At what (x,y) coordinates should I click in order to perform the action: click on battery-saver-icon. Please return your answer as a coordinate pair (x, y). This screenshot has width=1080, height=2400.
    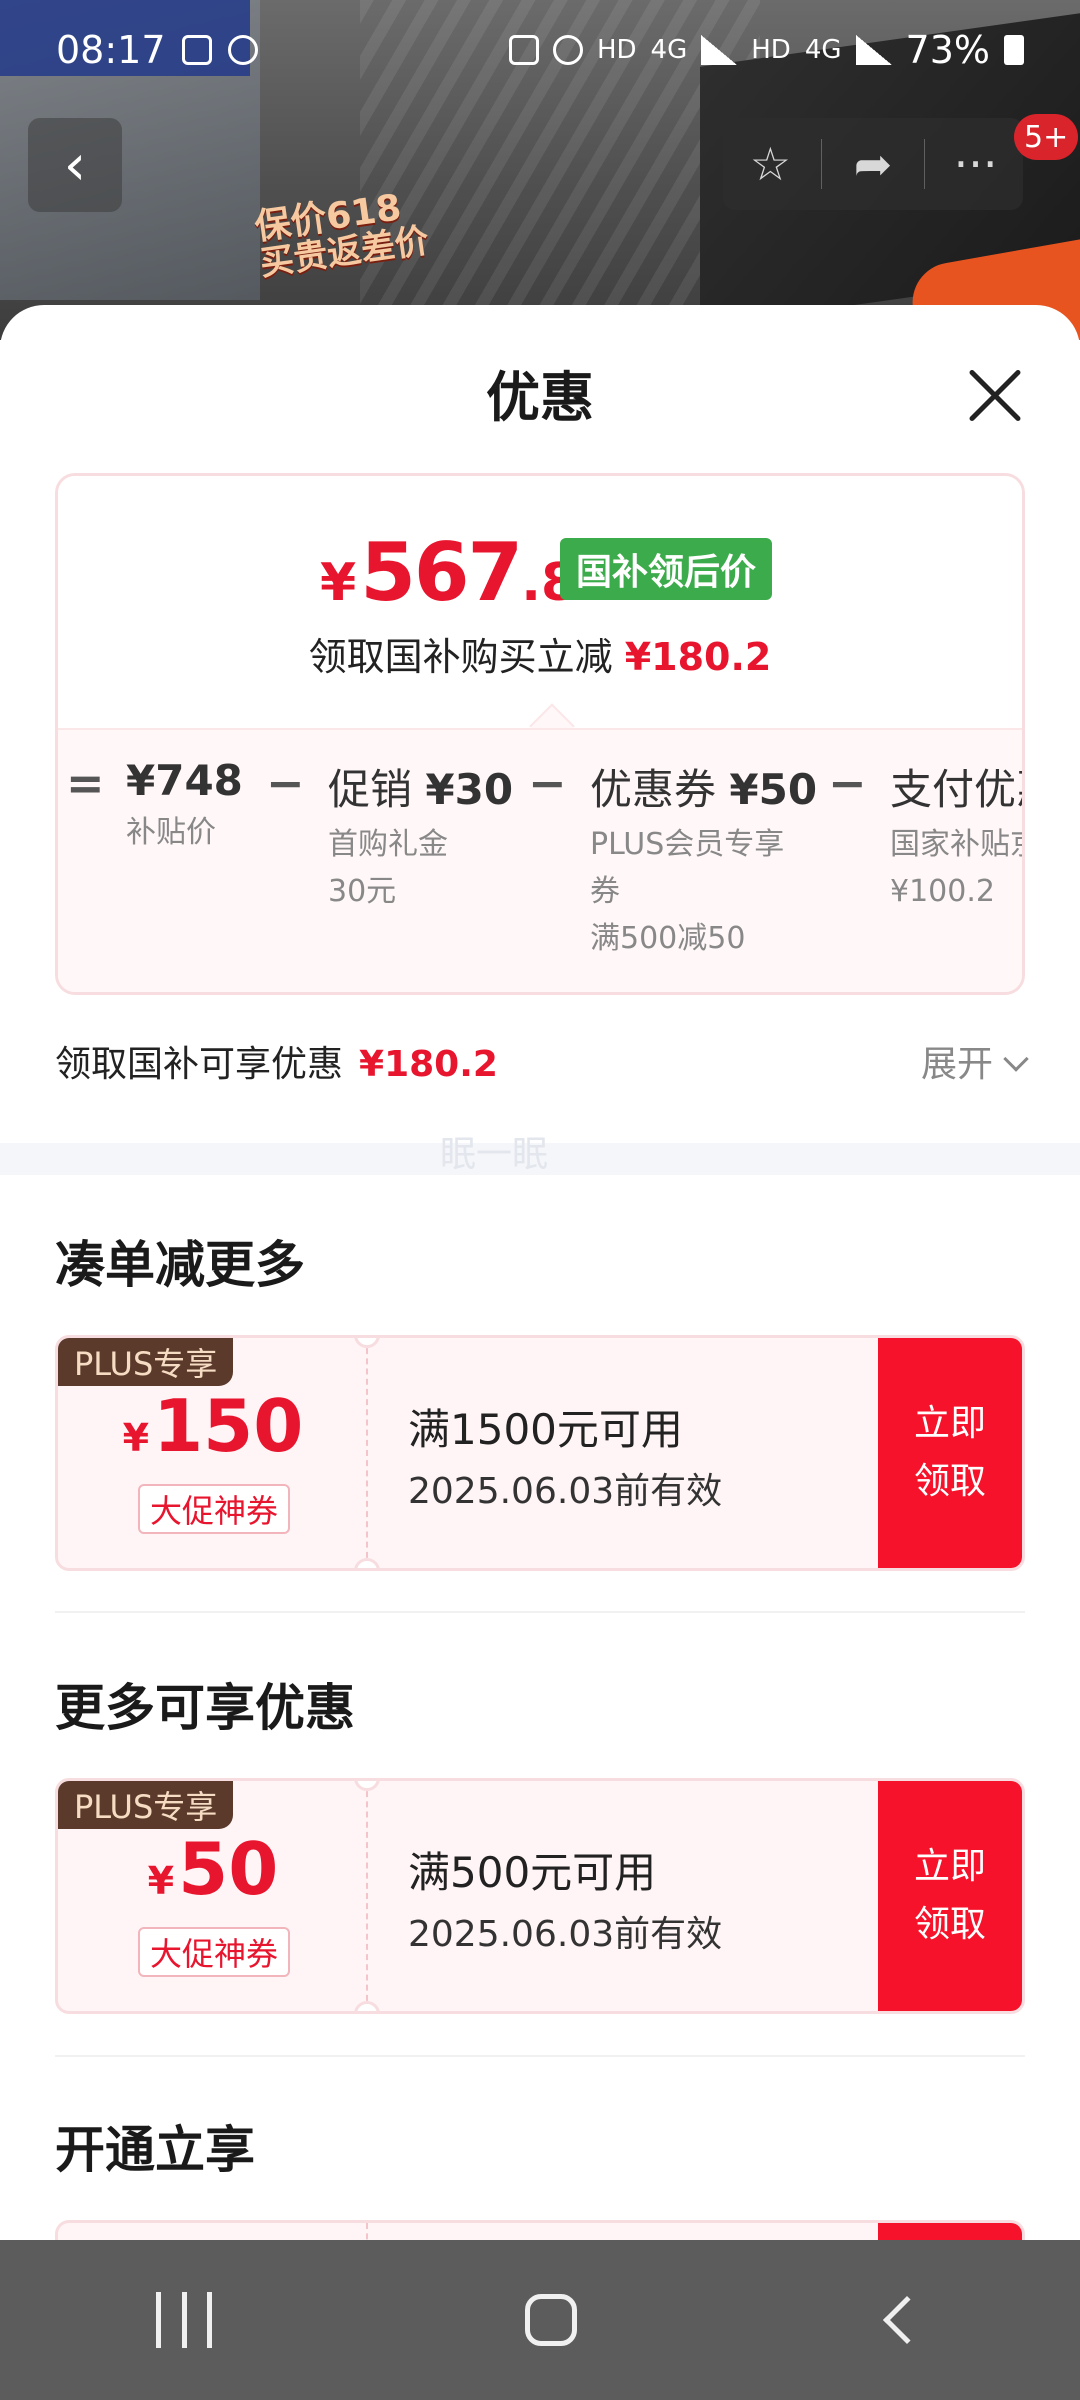
    Looking at the image, I should click on (523, 50).